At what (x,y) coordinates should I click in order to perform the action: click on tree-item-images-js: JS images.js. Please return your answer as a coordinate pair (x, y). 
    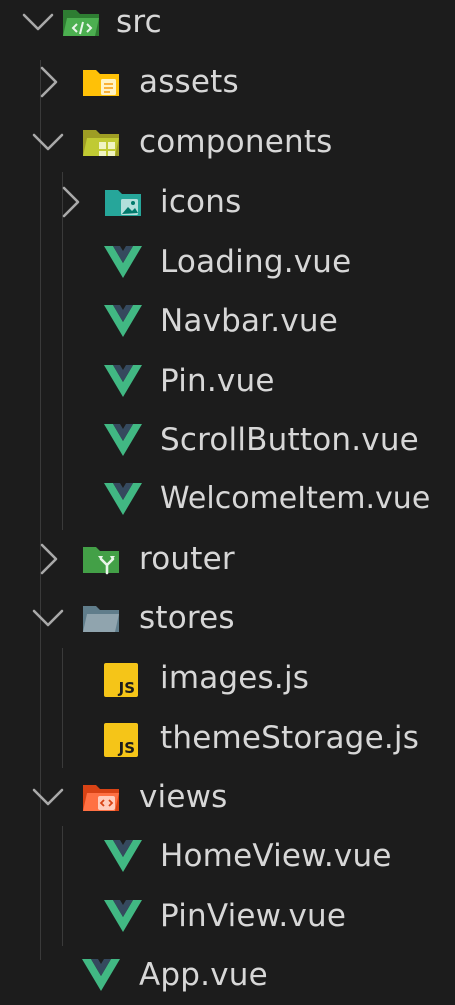
    Looking at the image, I should click on (227, 678).